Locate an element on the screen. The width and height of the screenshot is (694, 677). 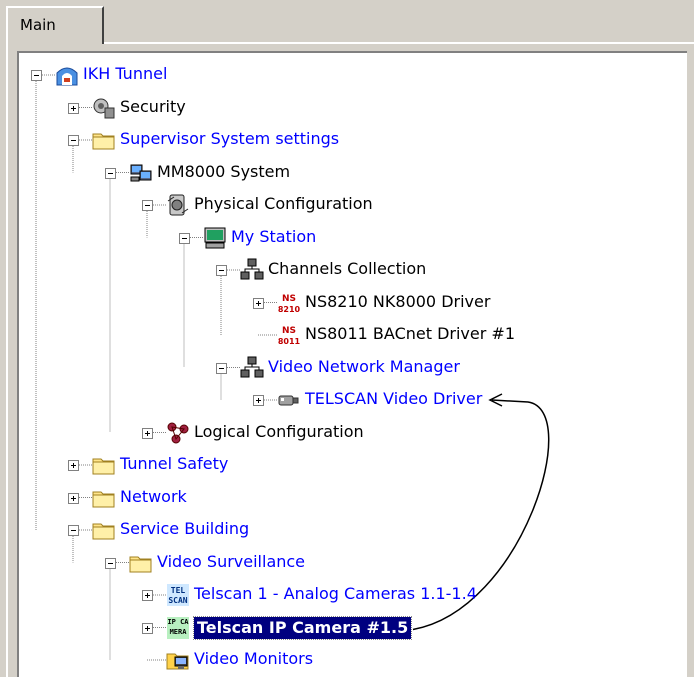
tree-item-servicebuilding: Service Building is located at coordinates (184, 529).